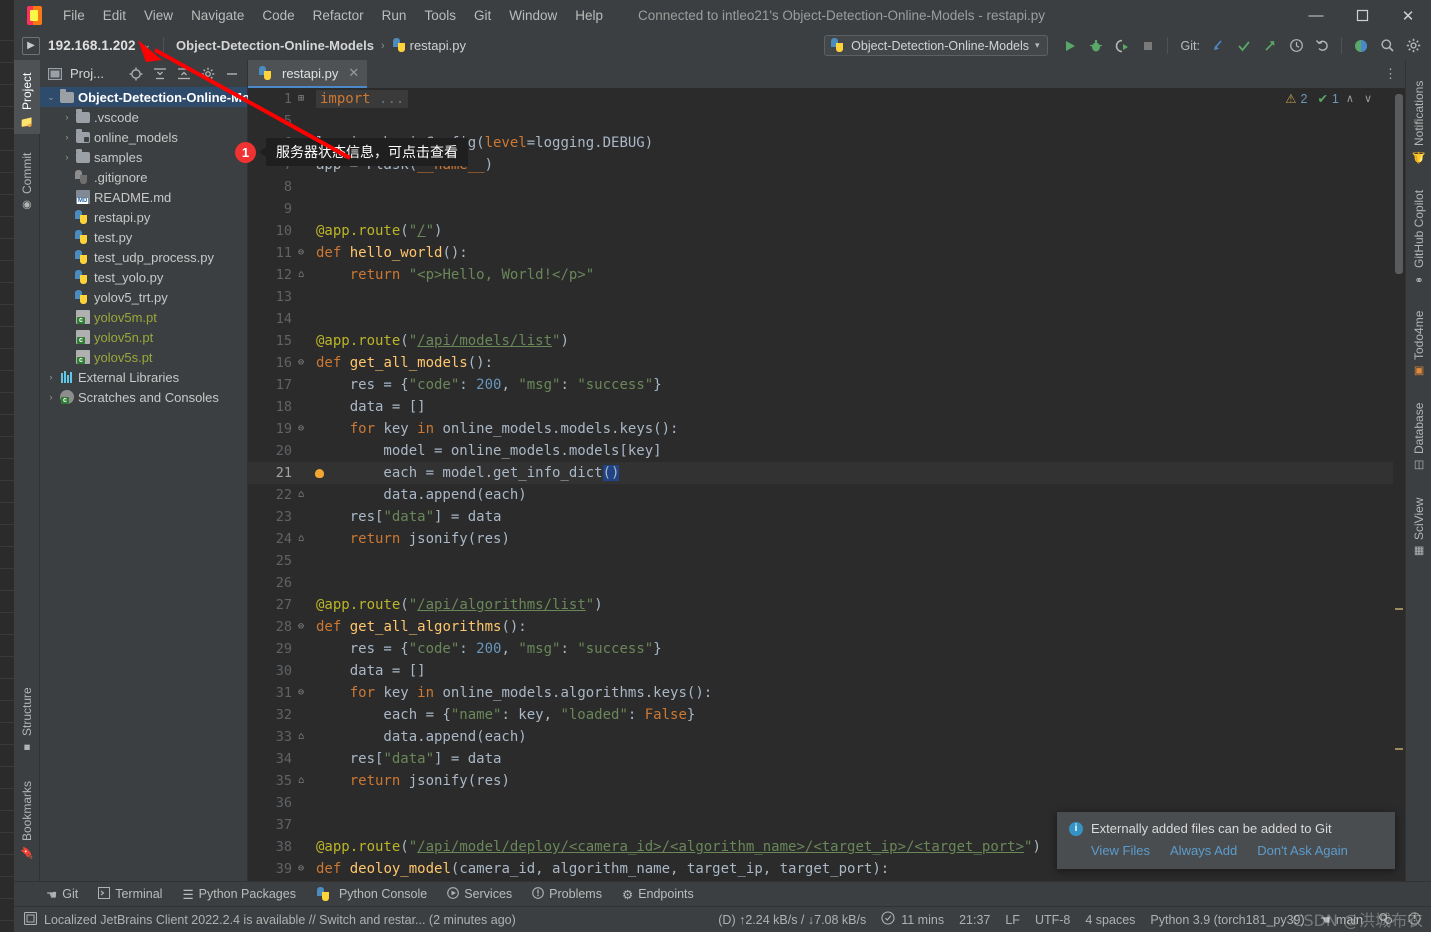 The width and height of the screenshot is (1431, 932). I want to click on search-everywhere-icon, so click(1387, 46).